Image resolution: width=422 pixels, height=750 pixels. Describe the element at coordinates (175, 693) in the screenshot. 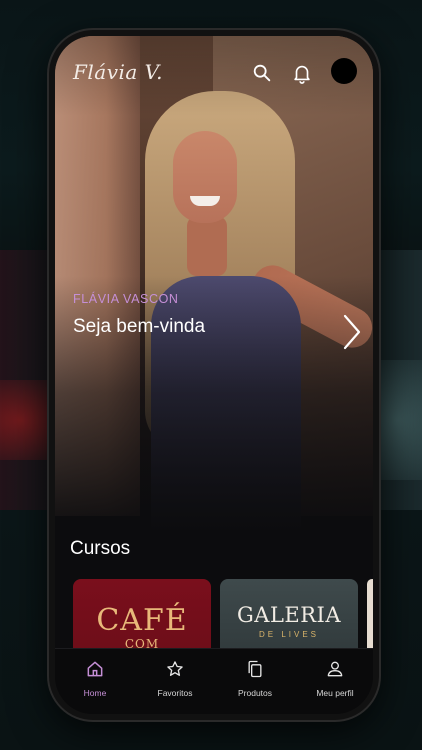

I see `nav-label: Favoritos` at that location.